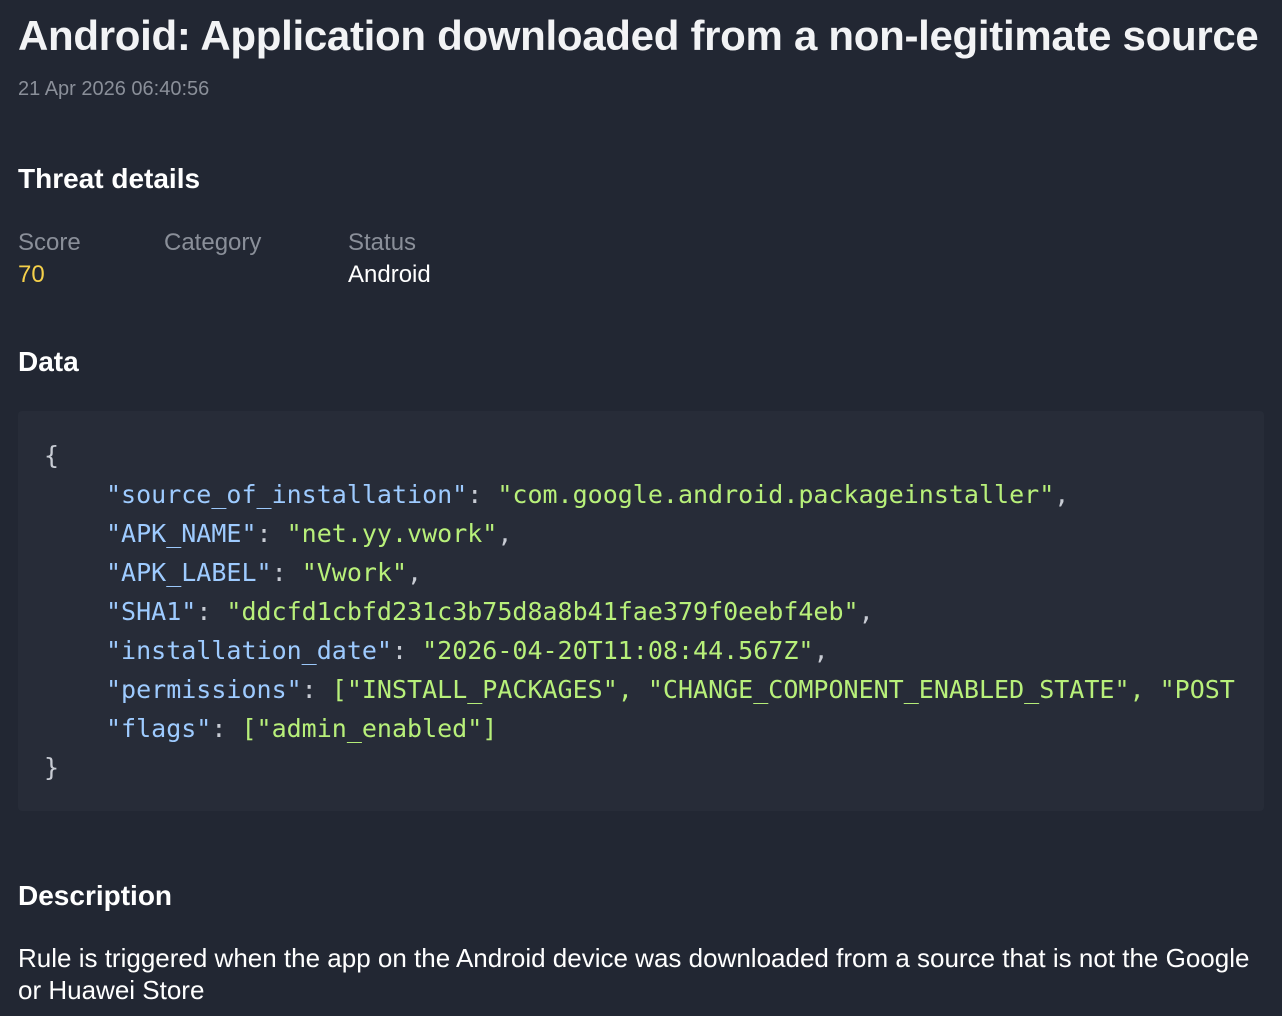 This screenshot has height=1016, width=1282. What do you see at coordinates (392, 533) in the screenshot?
I see `json-value: "net.yy.vwork"` at bounding box center [392, 533].